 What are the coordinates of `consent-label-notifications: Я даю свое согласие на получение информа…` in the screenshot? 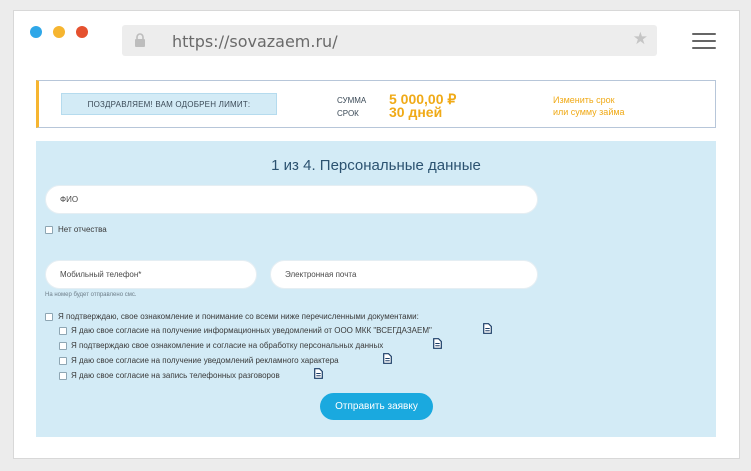 It's located at (251, 330).